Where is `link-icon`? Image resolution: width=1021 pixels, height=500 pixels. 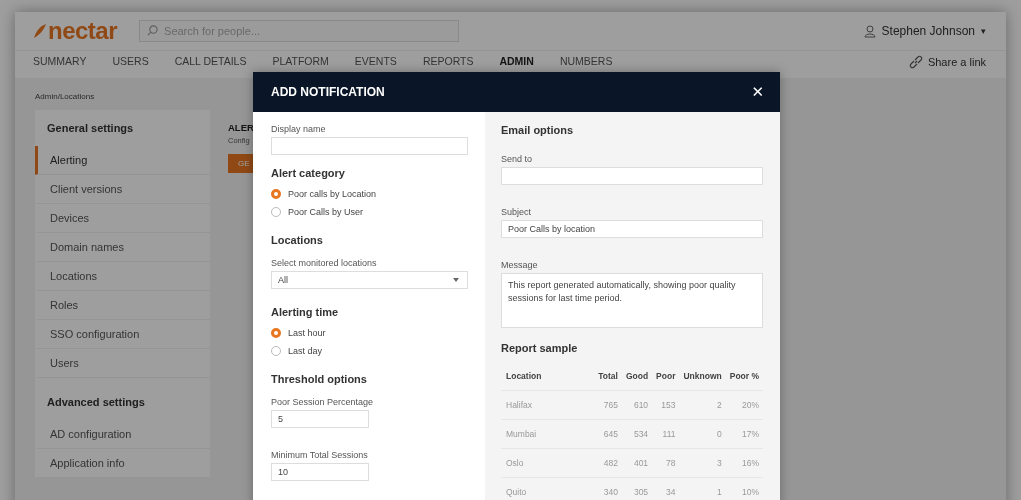
link-icon is located at coordinates (915, 62).